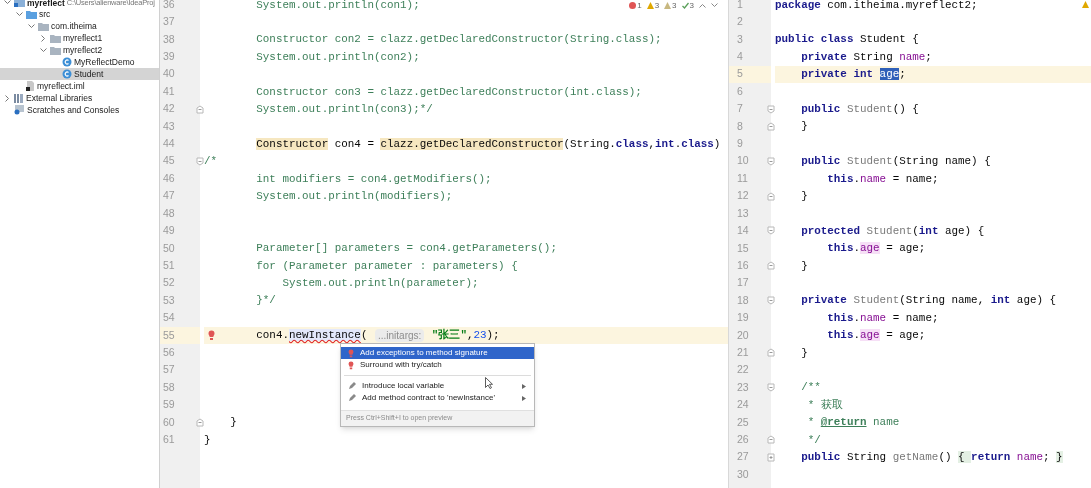 Image resolution: width=1091 pixels, height=488 pixels. Describe the element at coordinates (743, 318) in the screenshot. I see `line-number: 19` at that location.